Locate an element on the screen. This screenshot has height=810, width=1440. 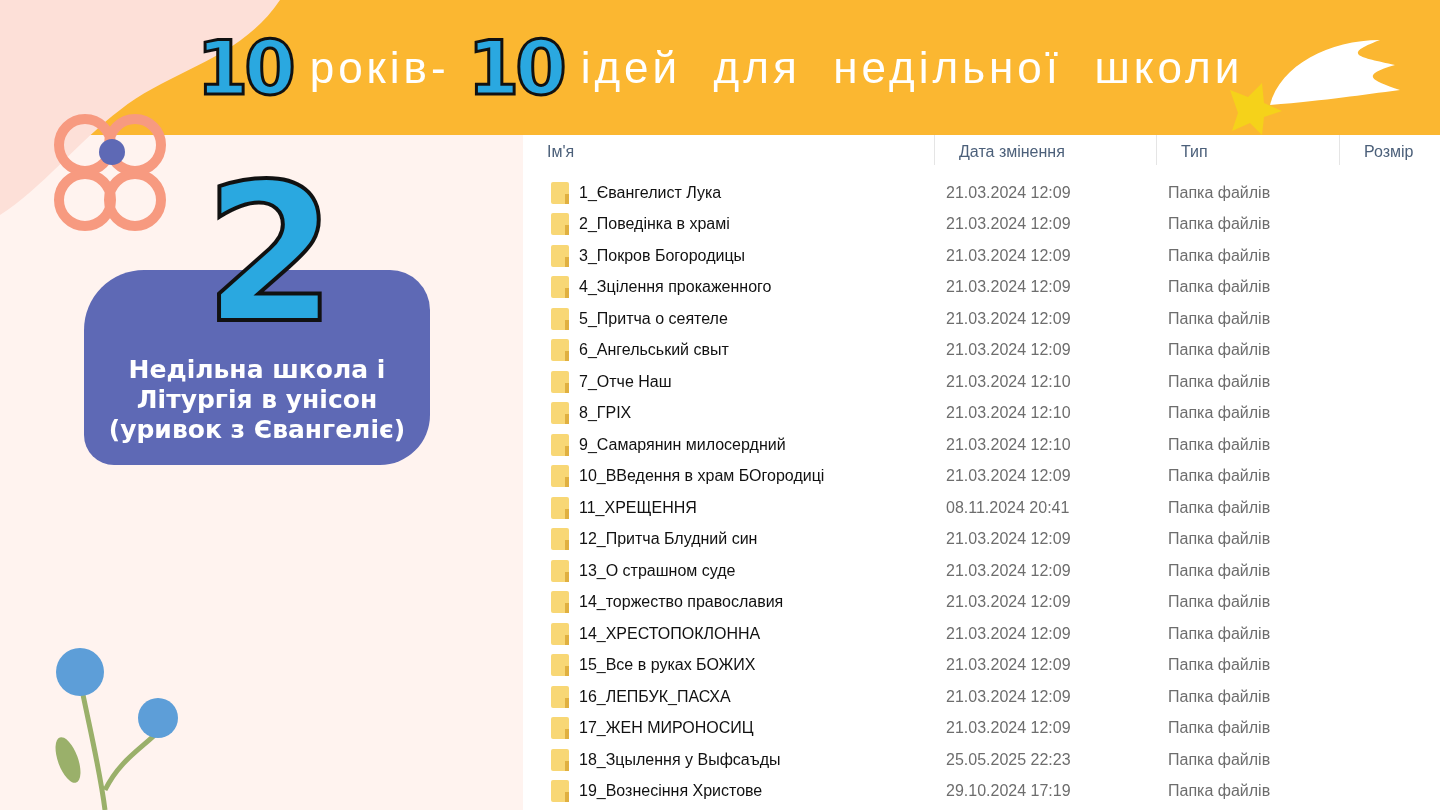
folder-name: 19_Вознесіння Христове is located at coordinates (671, 791).